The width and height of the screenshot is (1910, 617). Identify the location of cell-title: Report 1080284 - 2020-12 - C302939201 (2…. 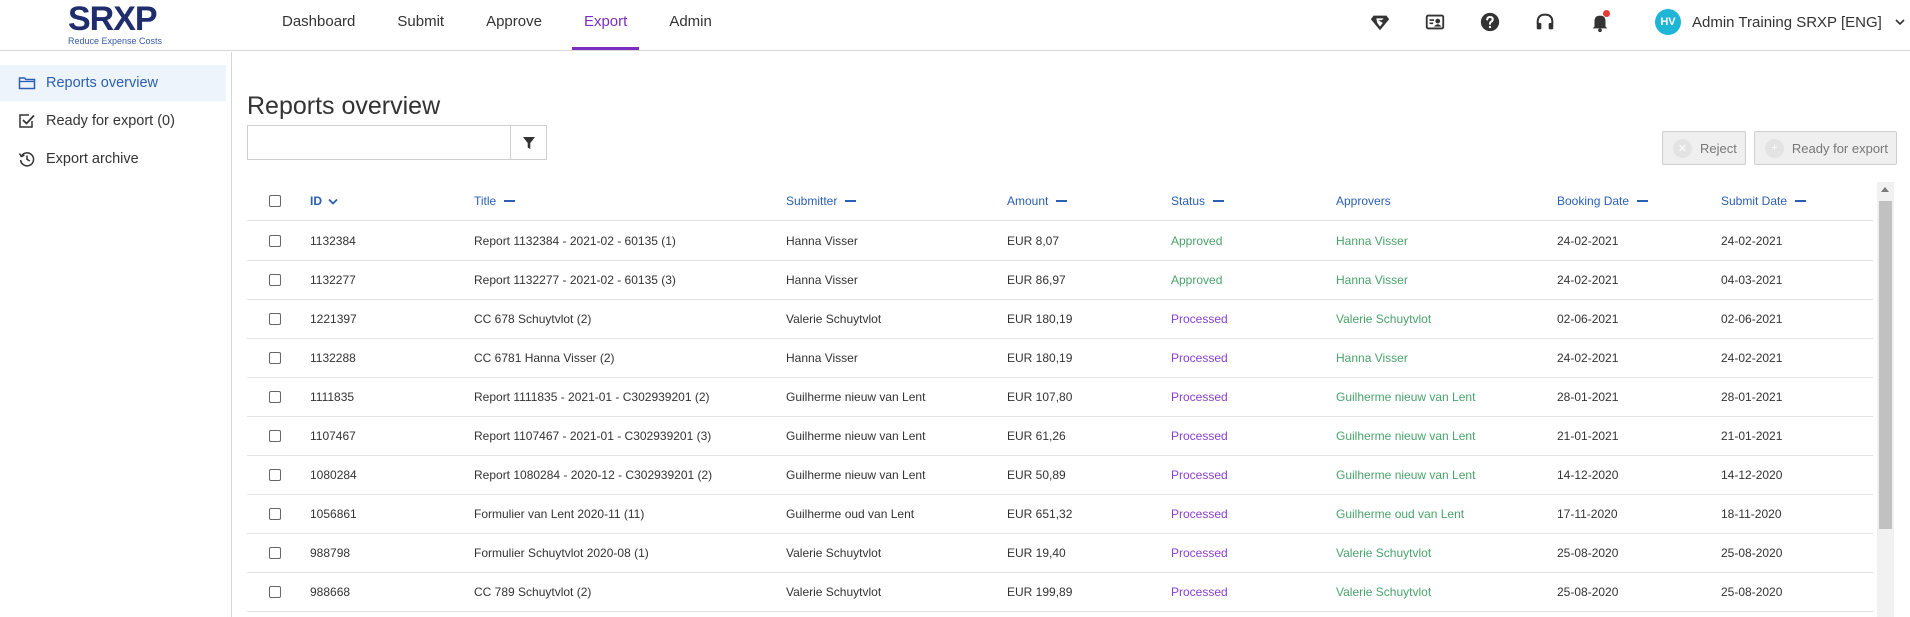
(593, 475).